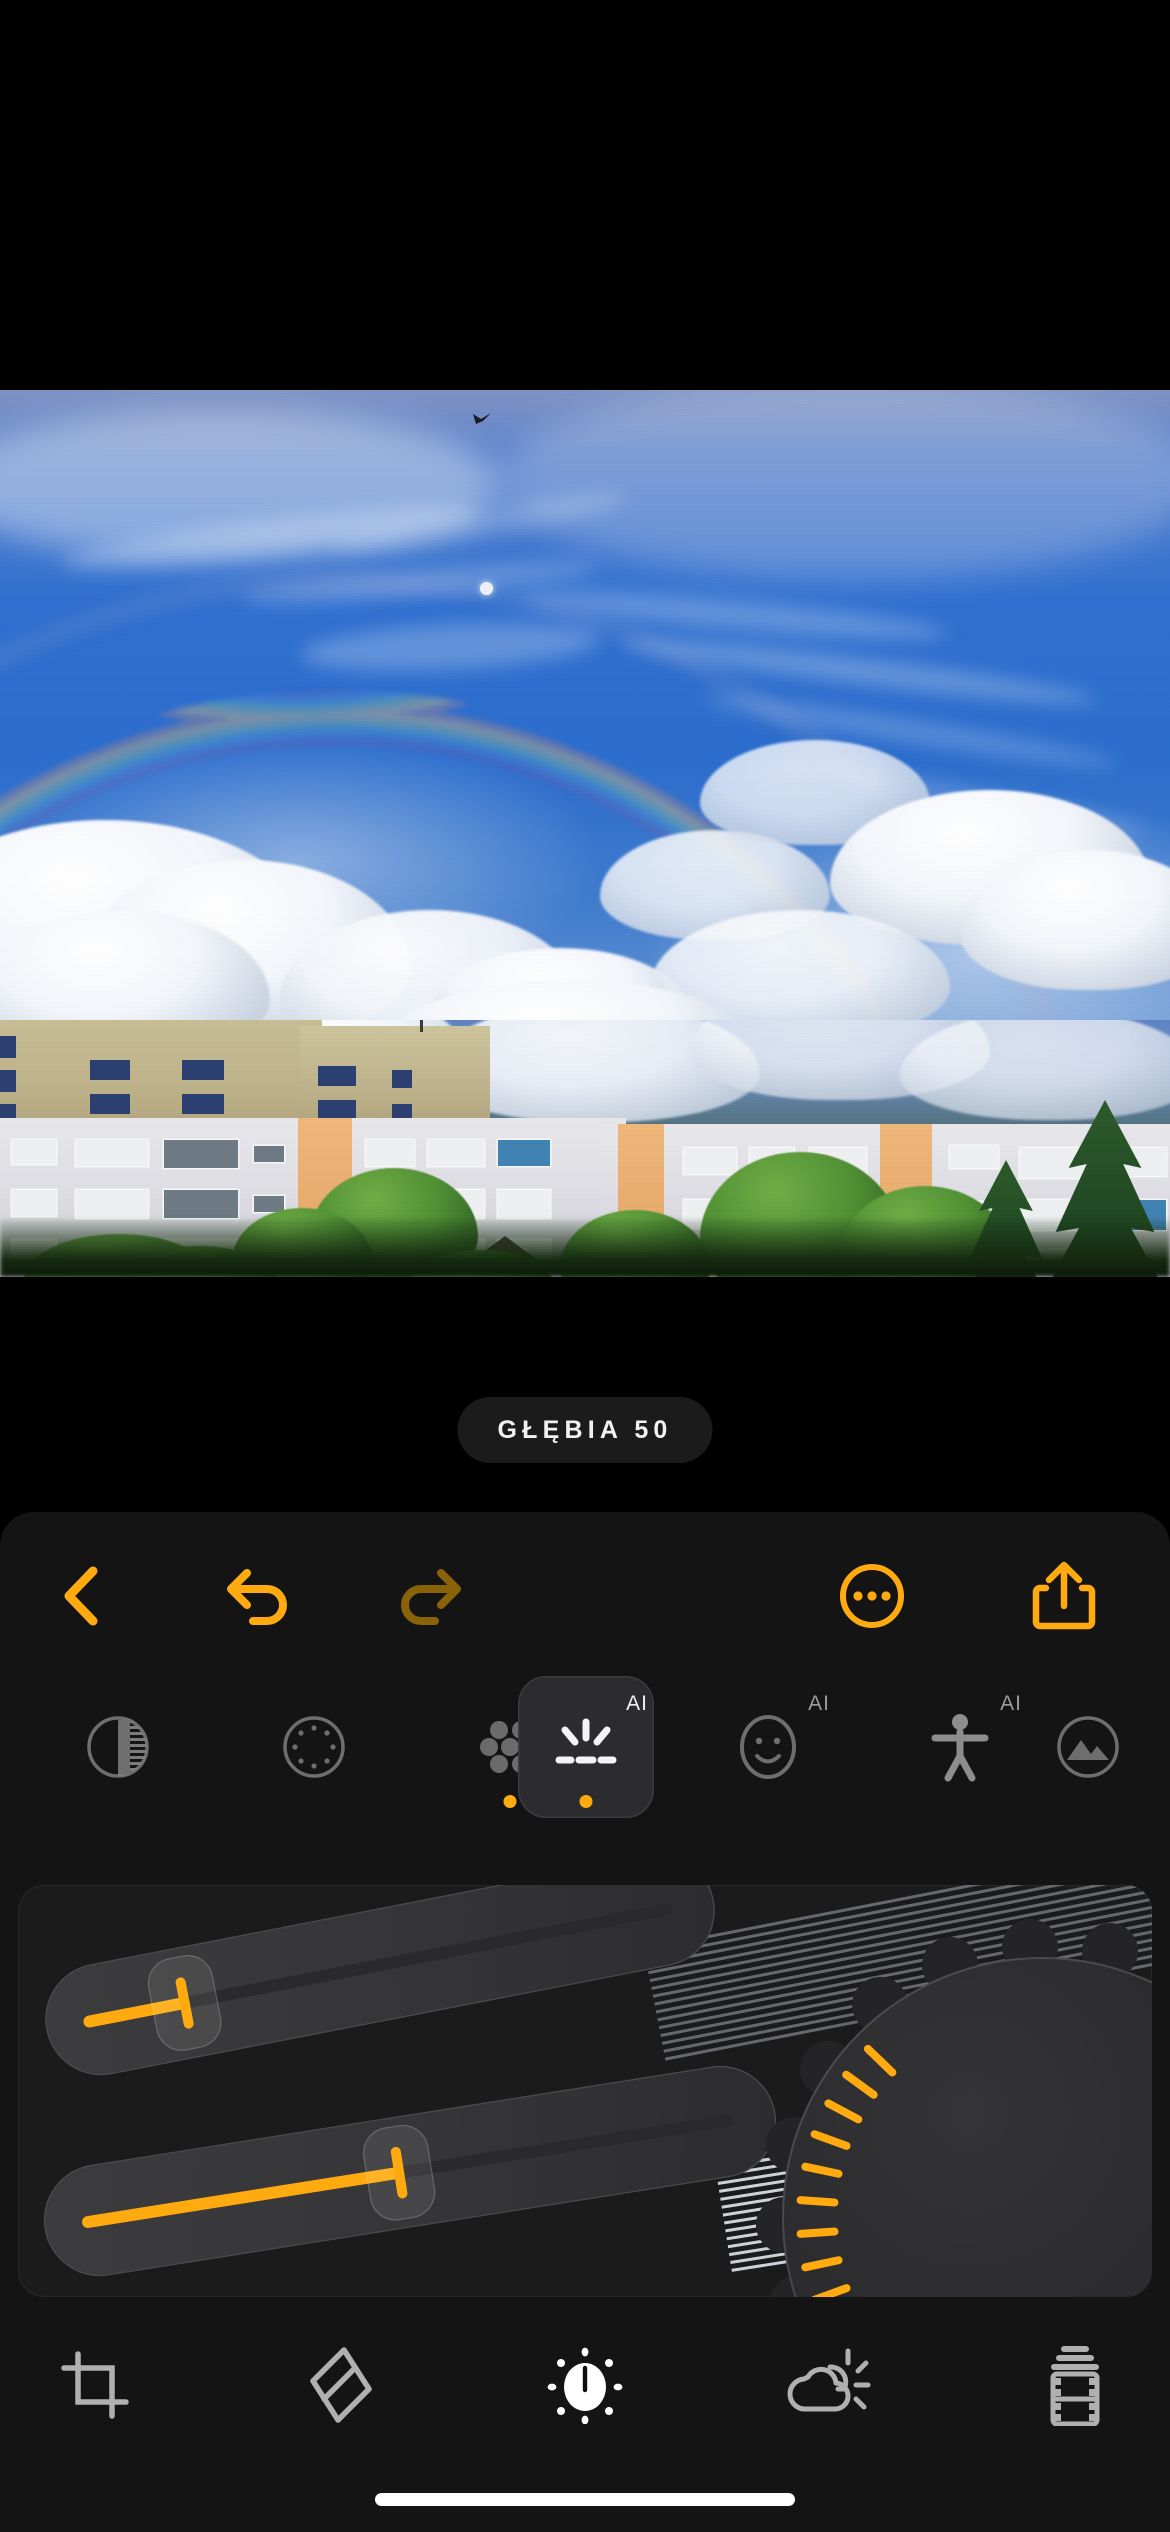  What do you see at coordinates (585, 2499) in the screenshot?
I see `home-indicator` at bounding box center [585, 2499].